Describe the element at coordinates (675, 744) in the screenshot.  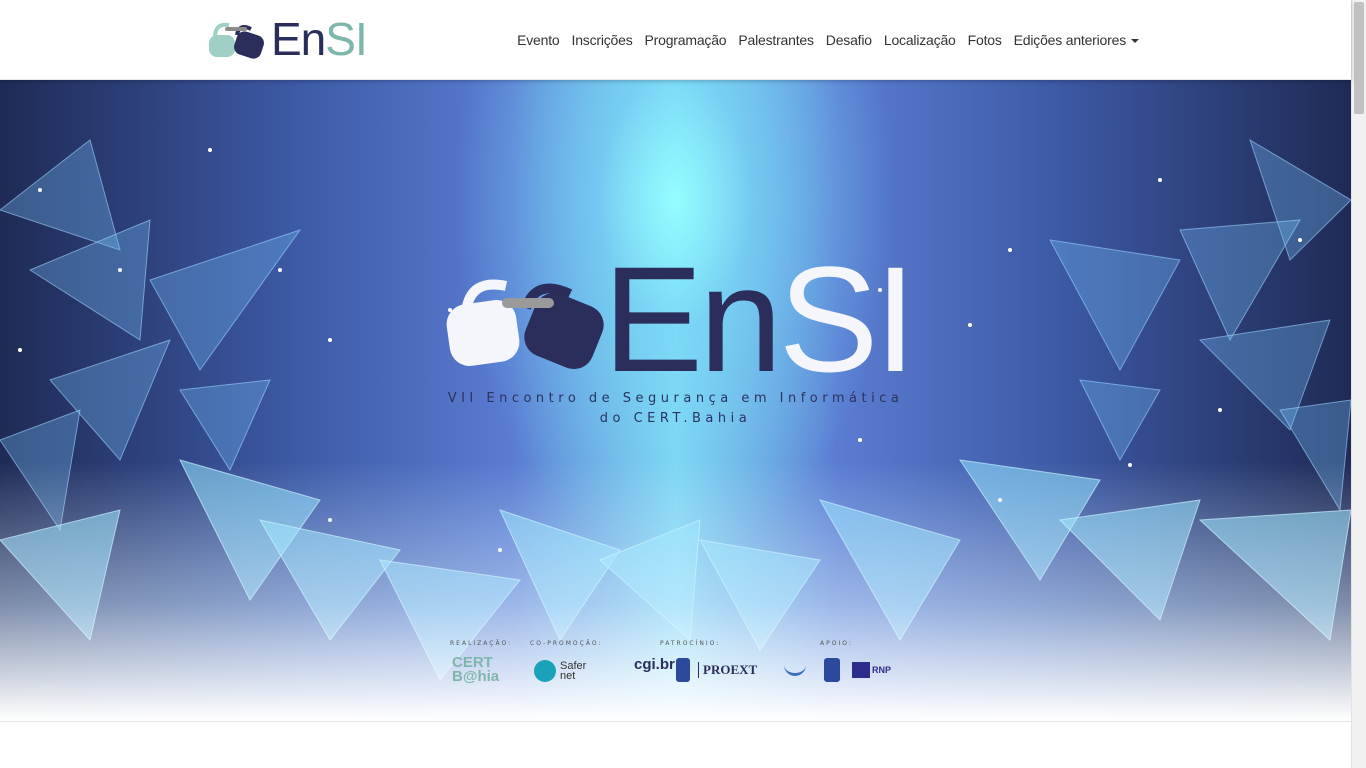
I see `content-section` at that location.